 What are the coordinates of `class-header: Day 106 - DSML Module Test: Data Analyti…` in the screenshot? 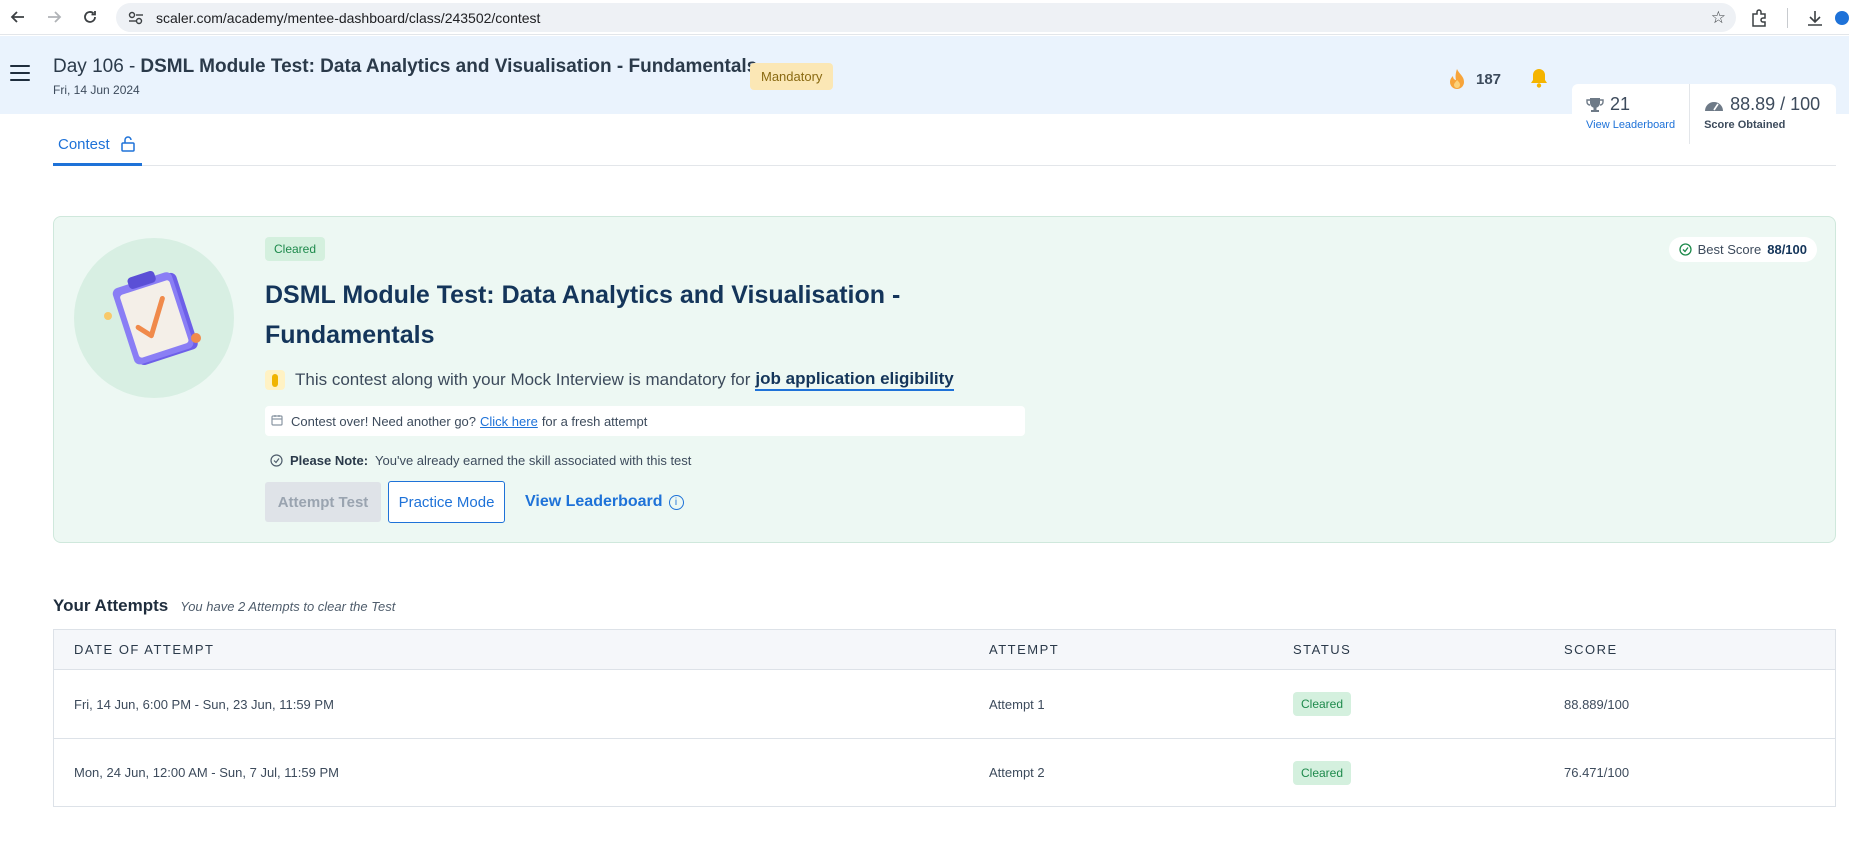 It's located at (924, 90).